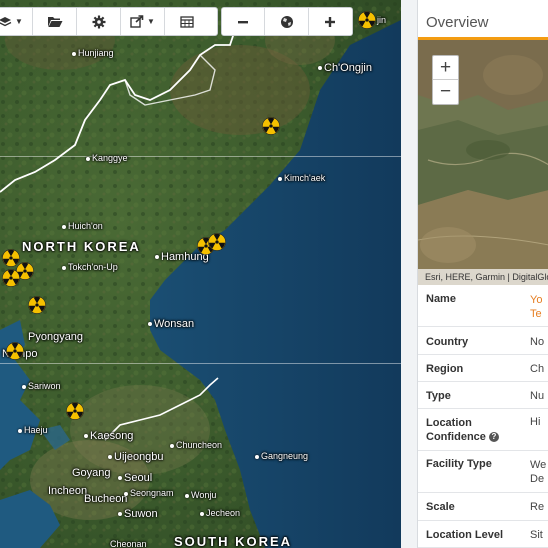  Describe the element at coordinates (90, 267) in the screenshot. I see `place-label: Tokch'on-Up` at that location.